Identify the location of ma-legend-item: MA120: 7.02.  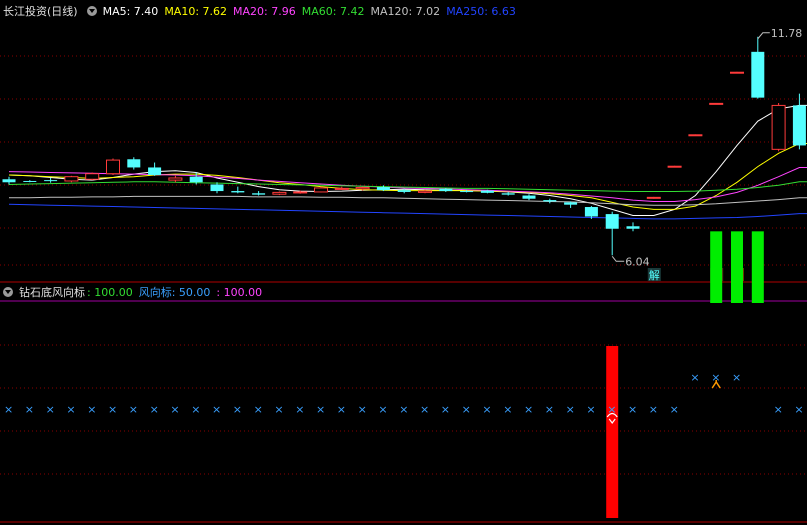
(405, 11).